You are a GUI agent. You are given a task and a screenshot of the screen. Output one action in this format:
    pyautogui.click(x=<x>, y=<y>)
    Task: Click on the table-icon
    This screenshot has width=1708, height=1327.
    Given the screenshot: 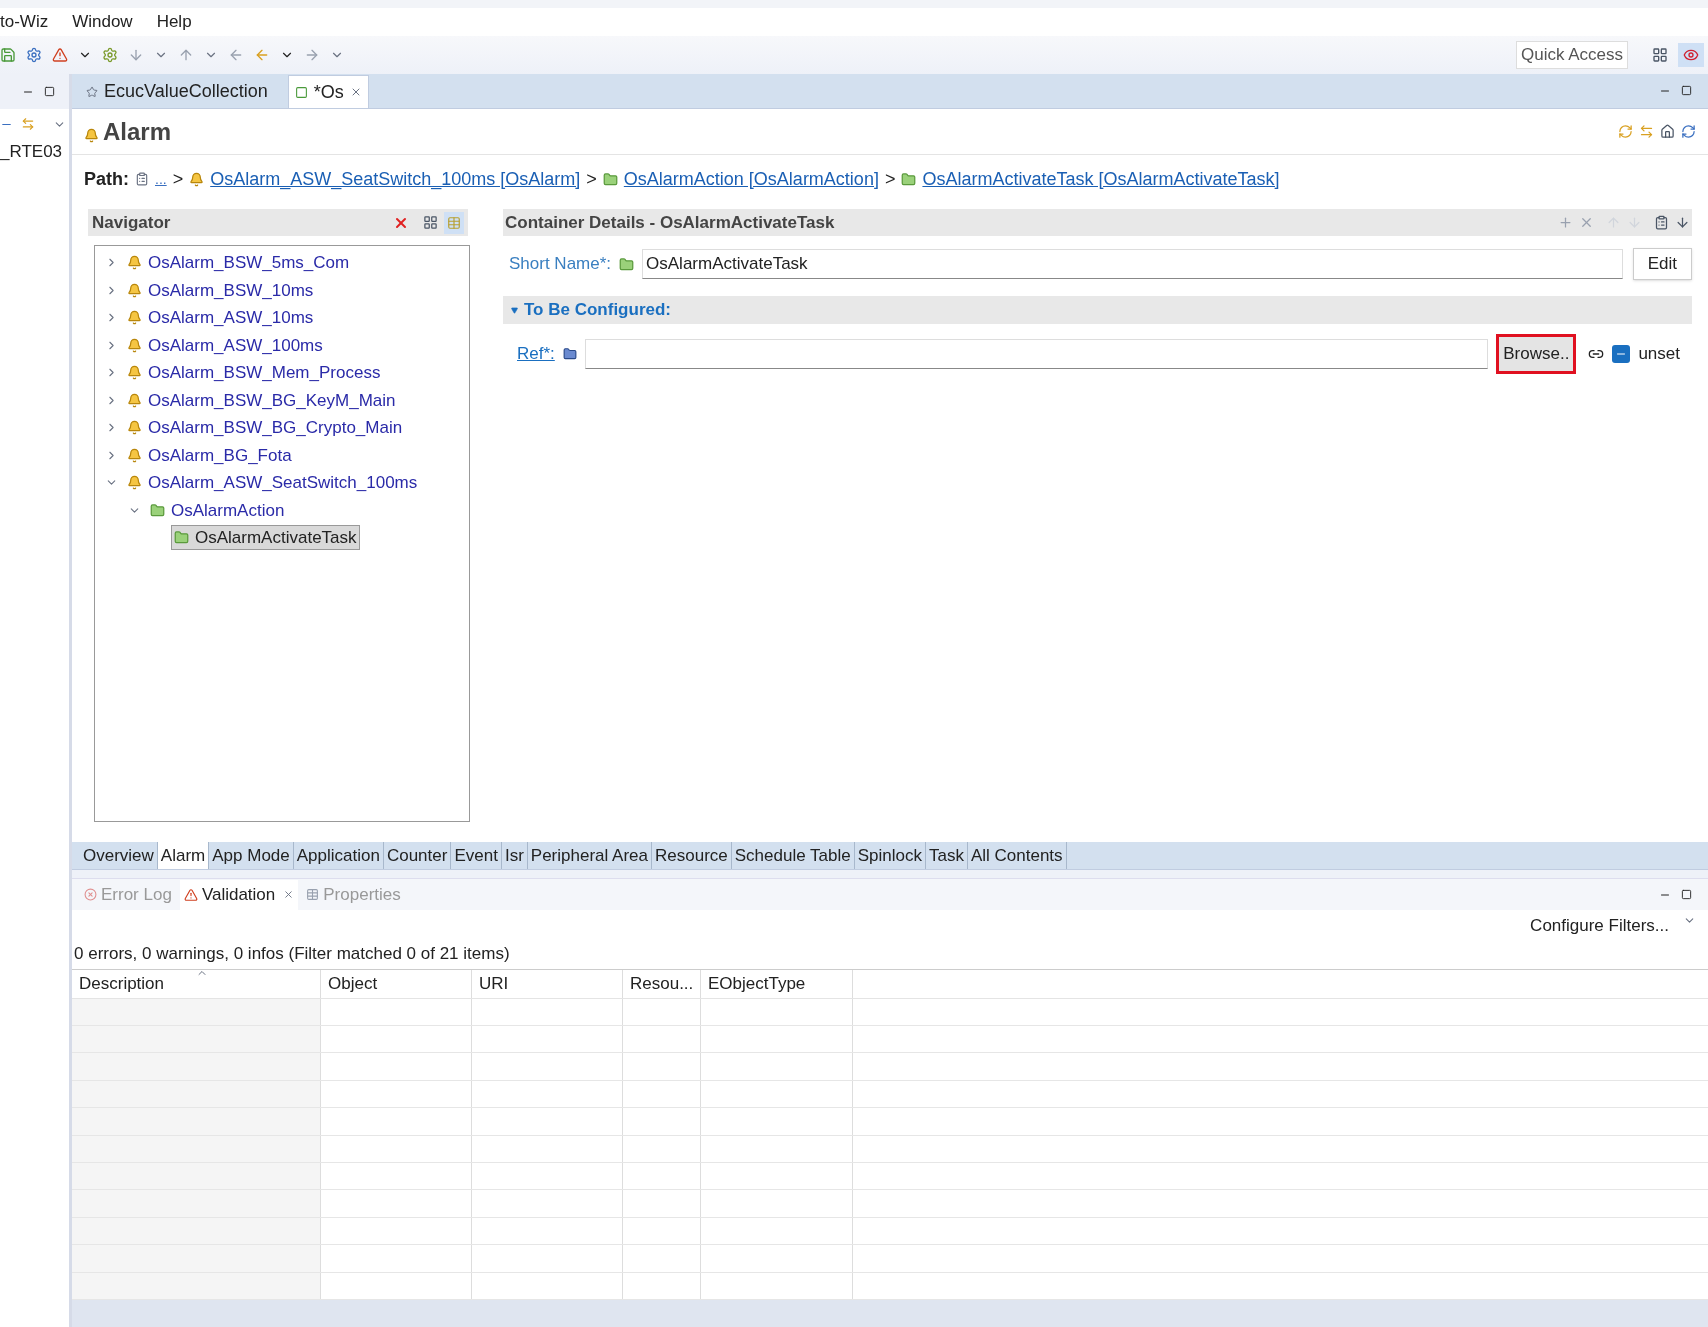 What is the action you would take?
    pyautogui.click(x=313, y=895)
    